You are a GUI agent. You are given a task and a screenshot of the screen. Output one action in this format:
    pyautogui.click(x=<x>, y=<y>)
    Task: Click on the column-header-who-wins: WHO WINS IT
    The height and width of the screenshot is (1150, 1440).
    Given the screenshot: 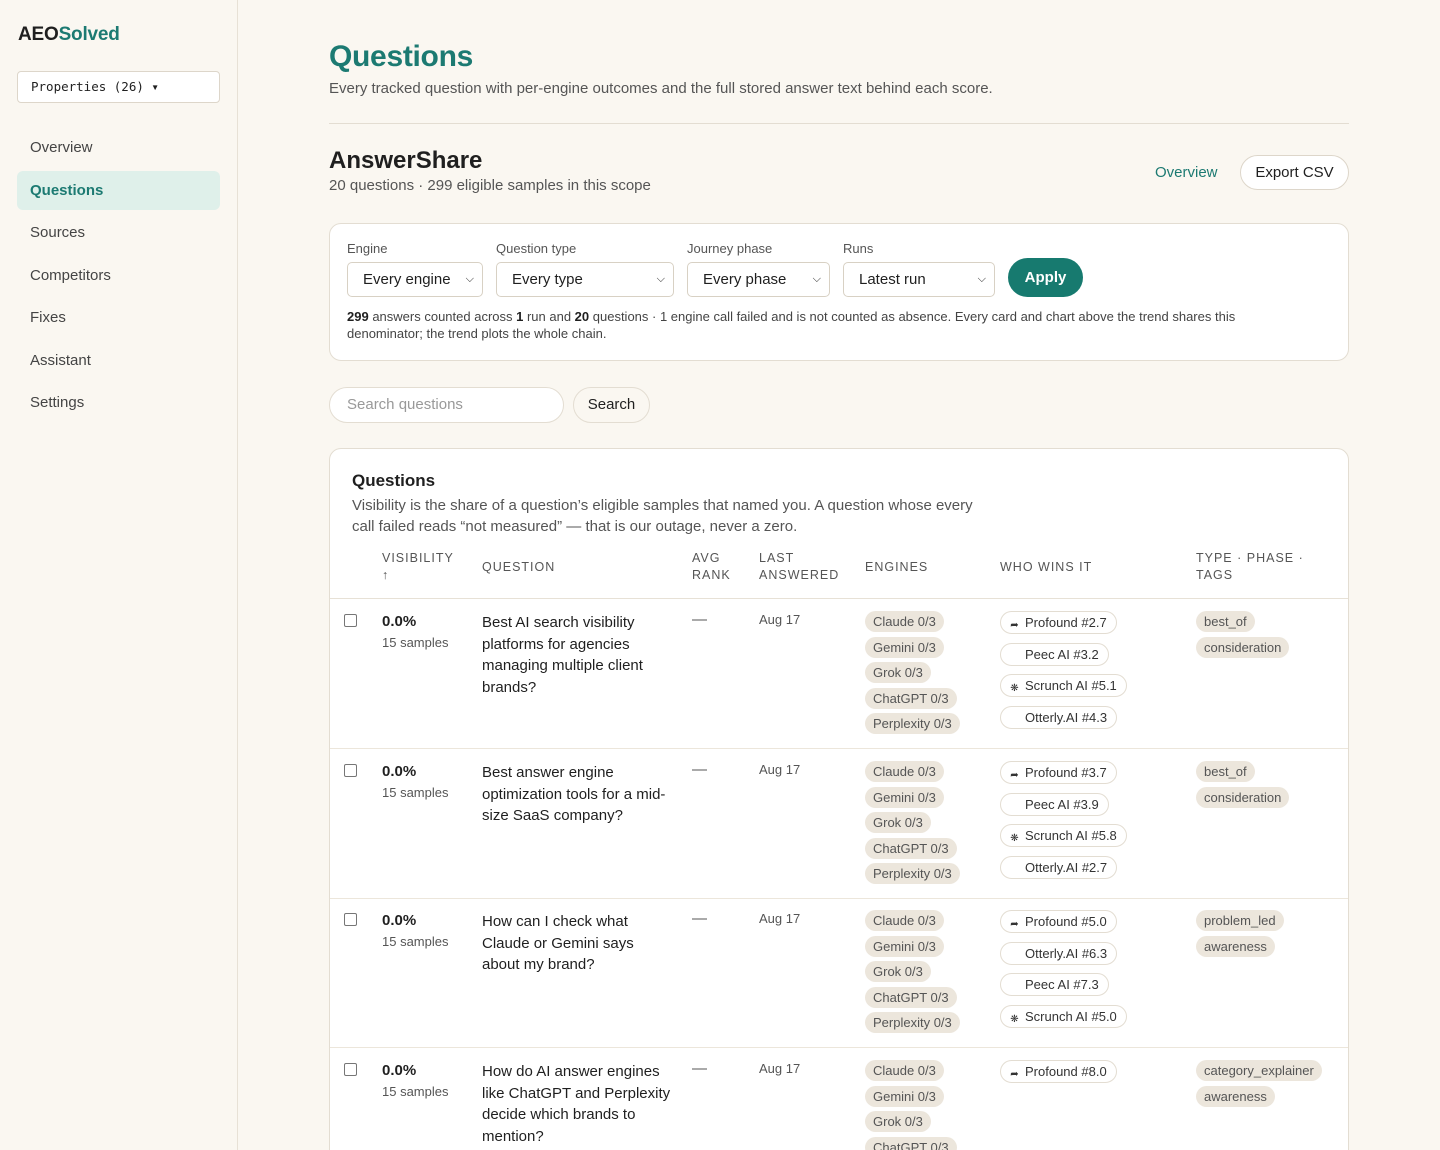 What is the action you would take?
    pyautogui.click(x=1046, y=567)
    